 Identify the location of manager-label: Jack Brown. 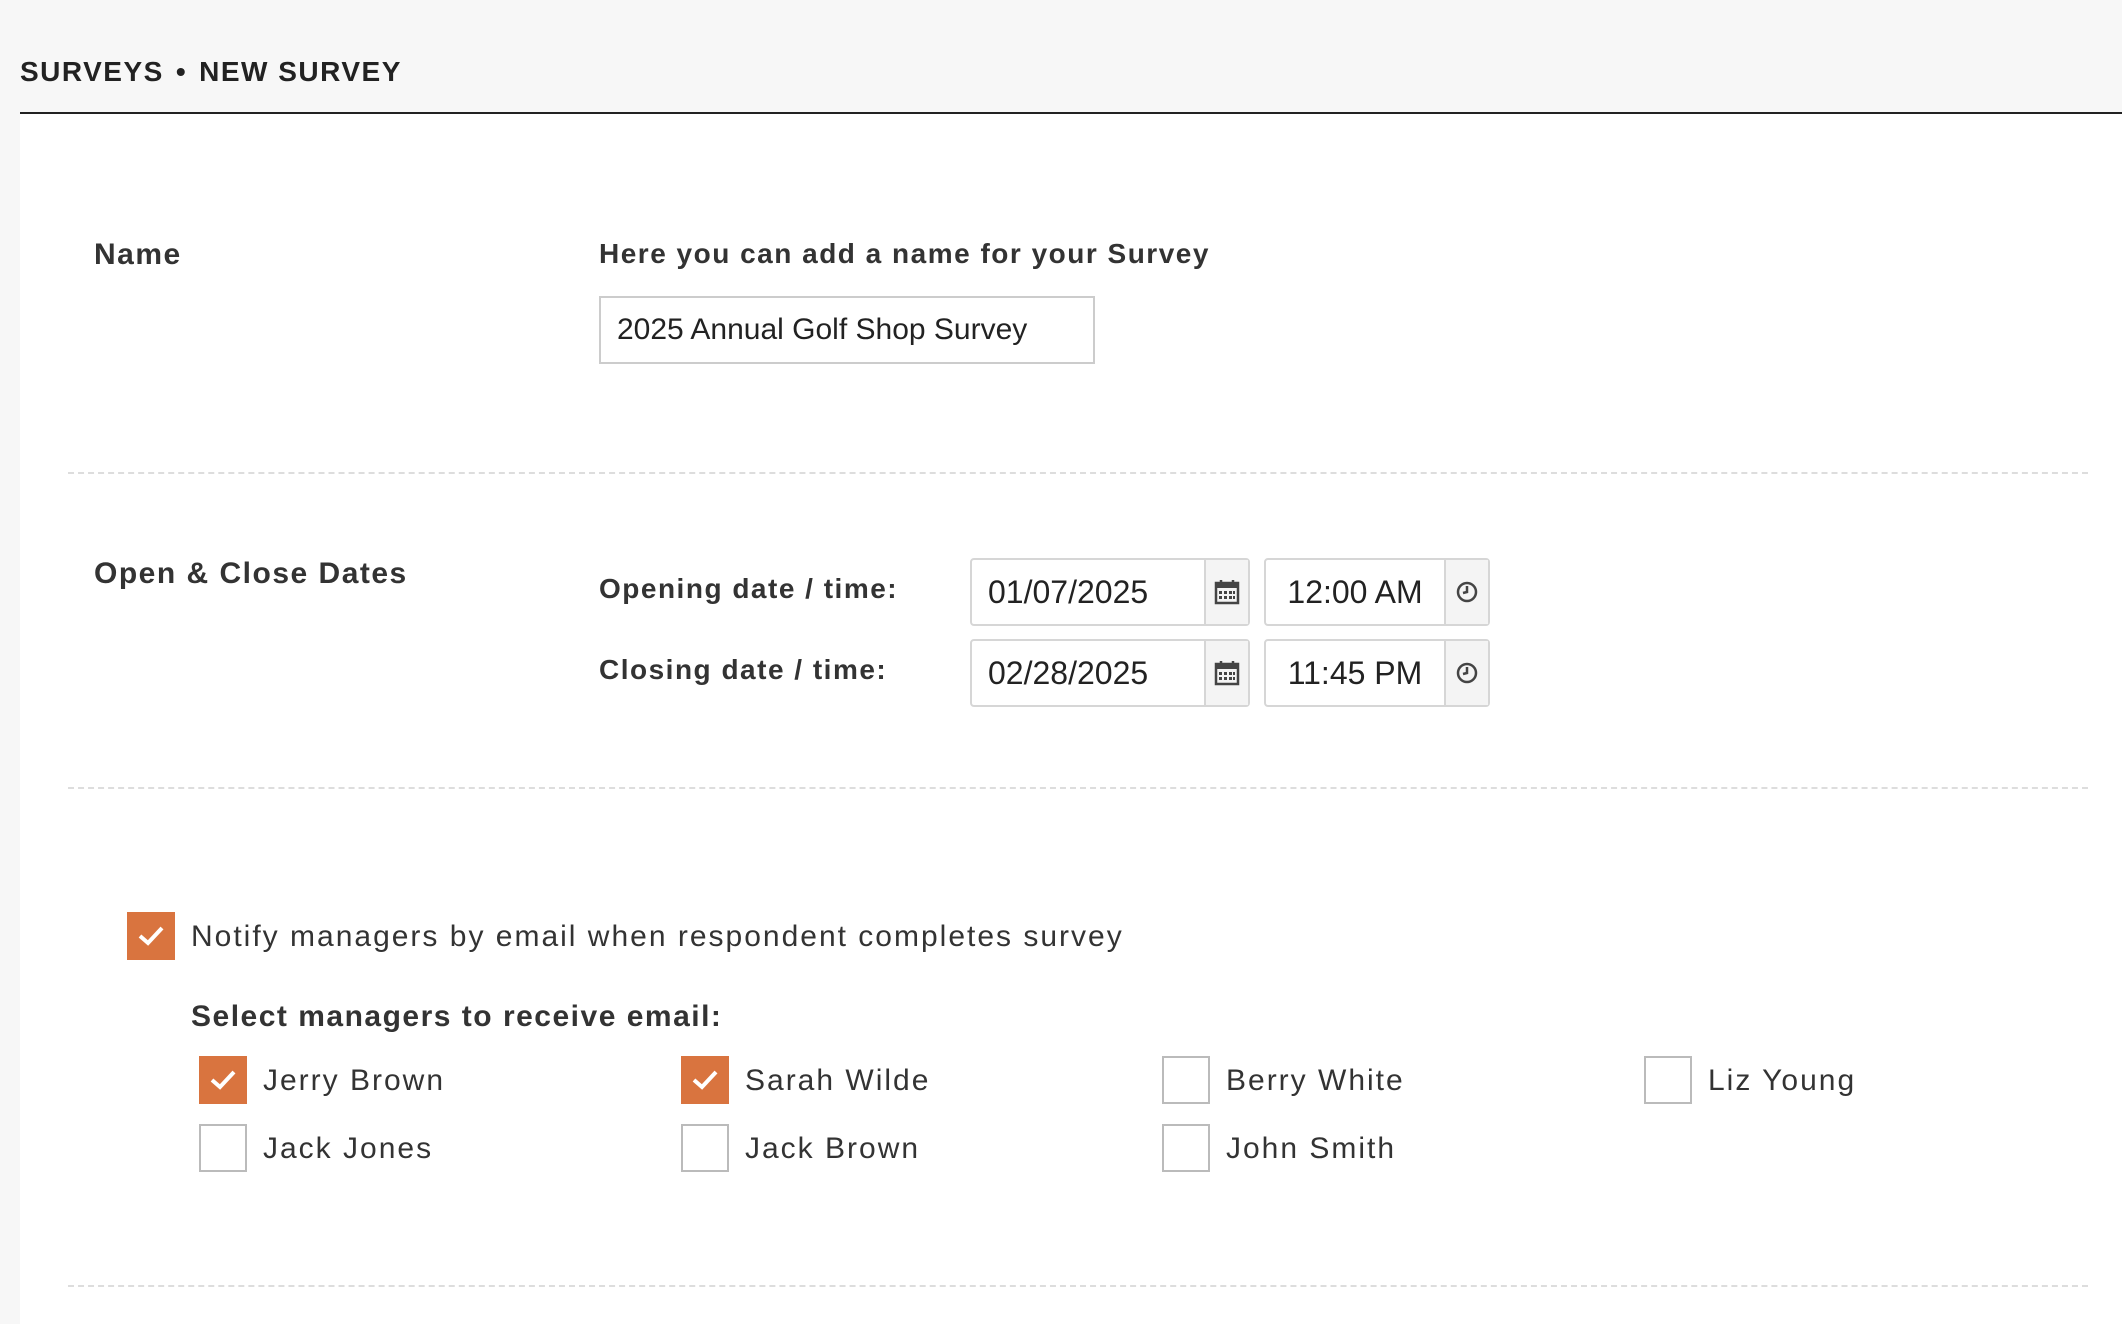
(832, 1149).